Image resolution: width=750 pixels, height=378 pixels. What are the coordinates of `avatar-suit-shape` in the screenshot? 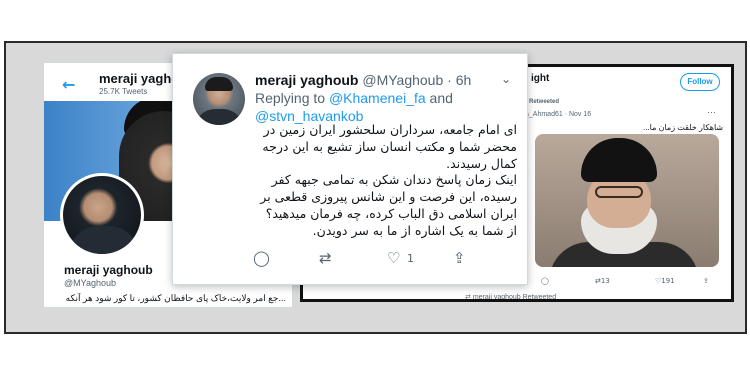 It's located at (104, 240).